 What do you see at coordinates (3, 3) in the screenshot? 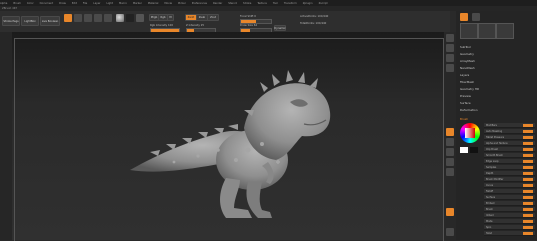
I see `menu-item-alpha: Alpha` at bounding box center [3, 3].